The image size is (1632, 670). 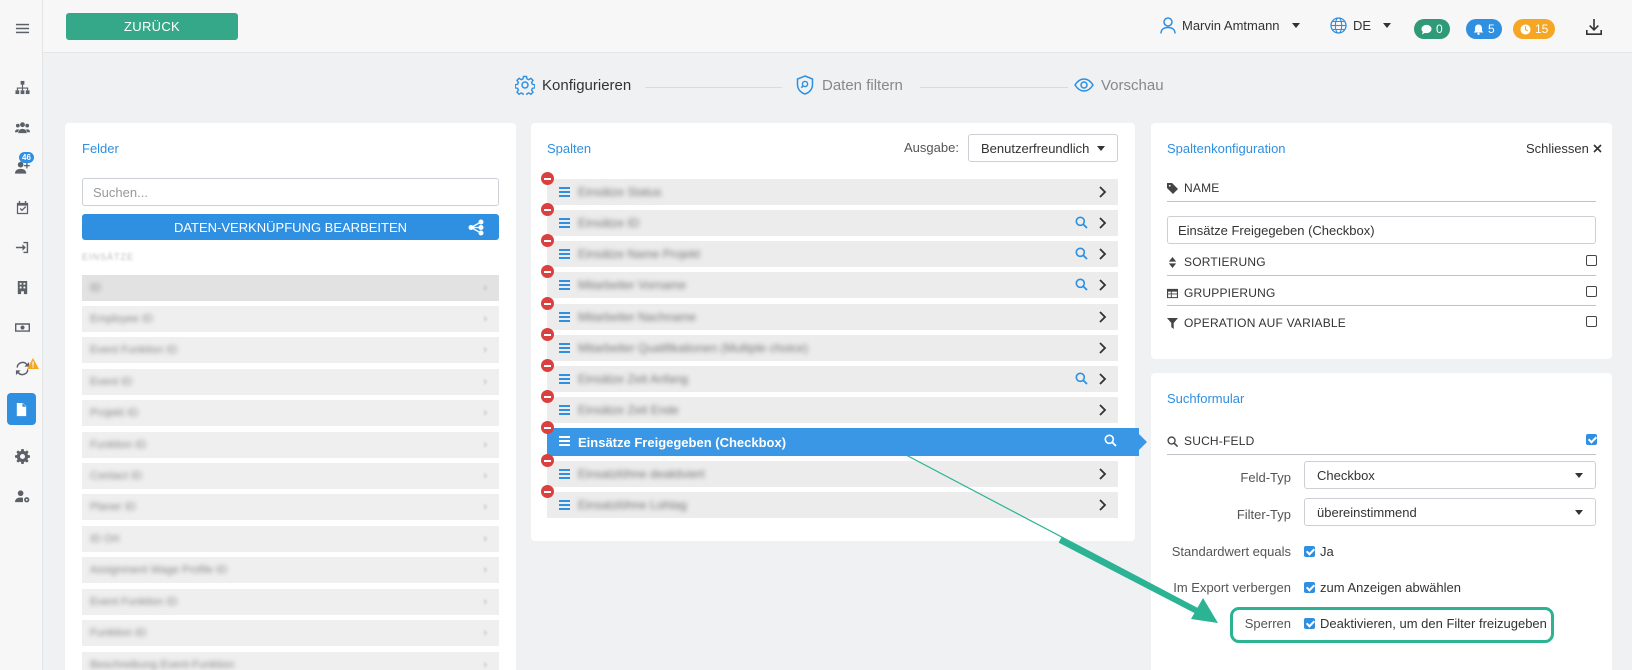 I want to click on step-daten-filtern: Daten filtern, so click(x=849, y=85).